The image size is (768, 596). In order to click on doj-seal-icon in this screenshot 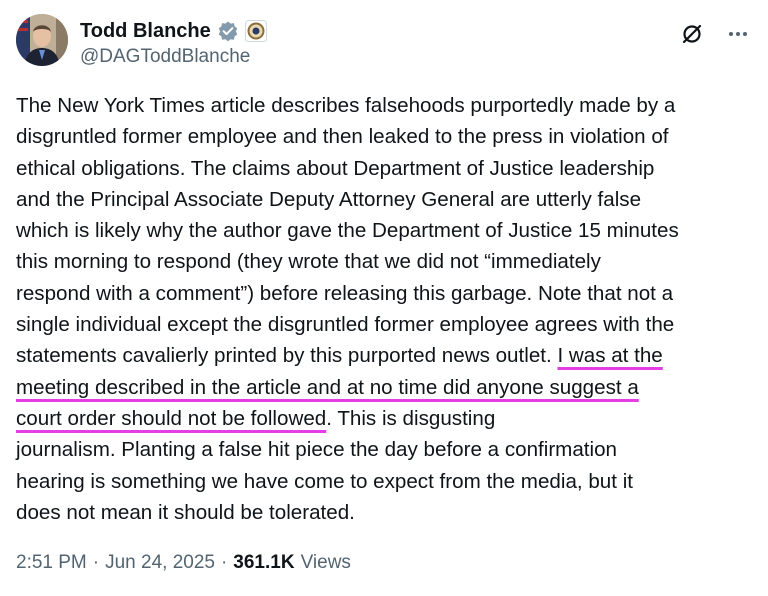, I will do `click(255, 31)`.